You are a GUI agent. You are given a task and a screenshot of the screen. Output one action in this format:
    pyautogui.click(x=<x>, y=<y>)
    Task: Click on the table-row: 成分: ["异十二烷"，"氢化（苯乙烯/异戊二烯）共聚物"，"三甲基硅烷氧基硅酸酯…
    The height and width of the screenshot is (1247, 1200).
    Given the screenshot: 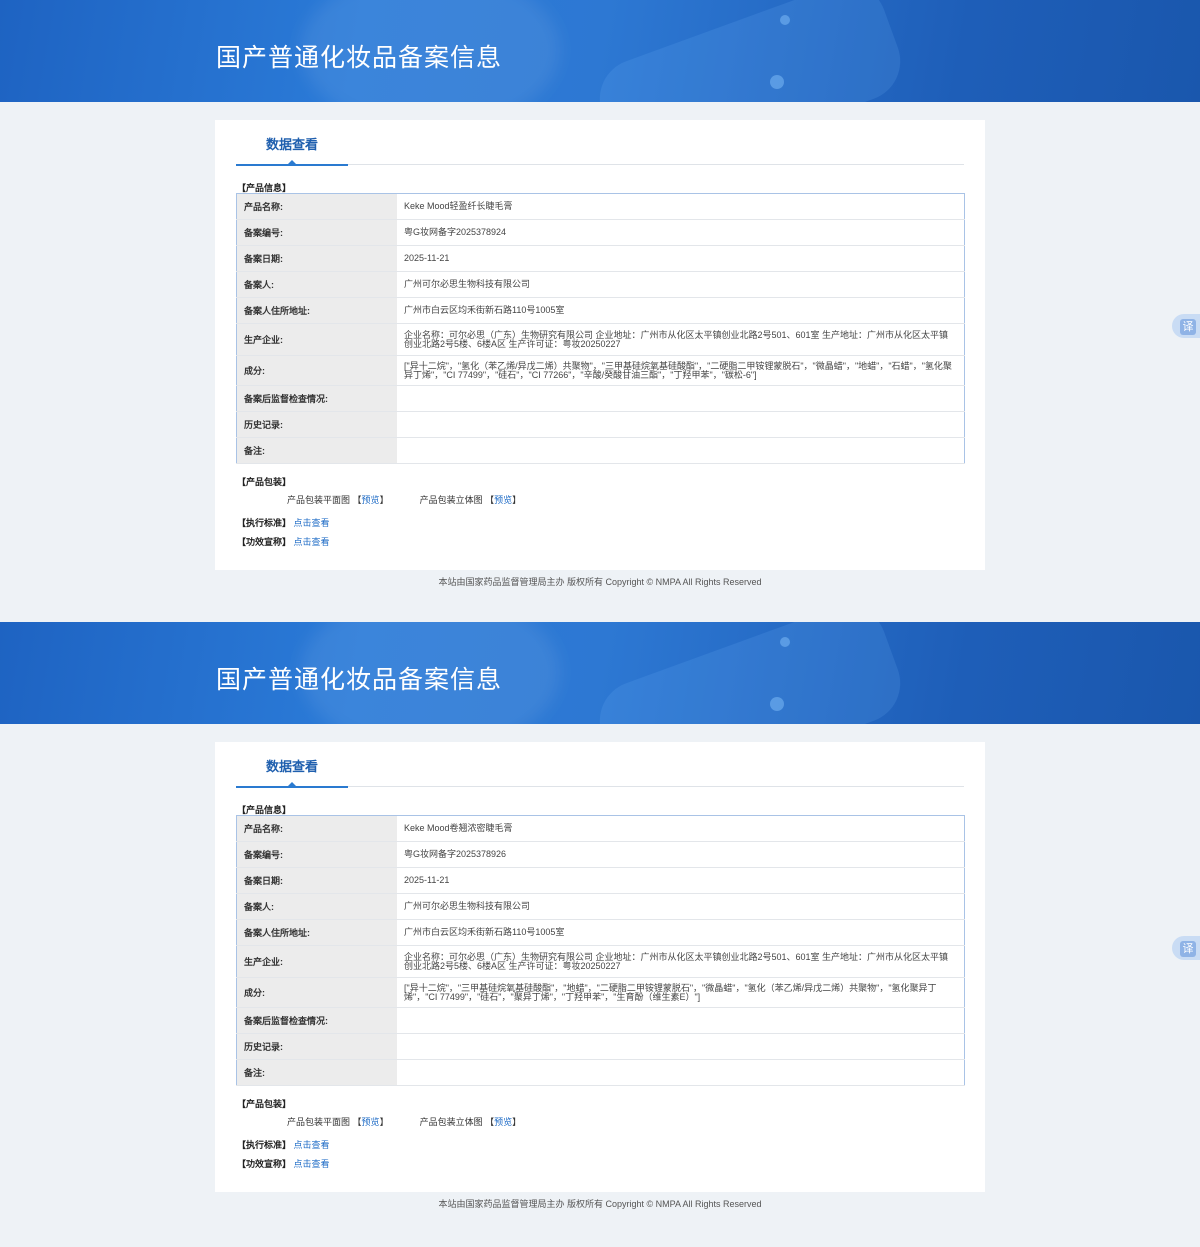 What is the action you would take?
    pyautogui.click(x=600, y=370)
    